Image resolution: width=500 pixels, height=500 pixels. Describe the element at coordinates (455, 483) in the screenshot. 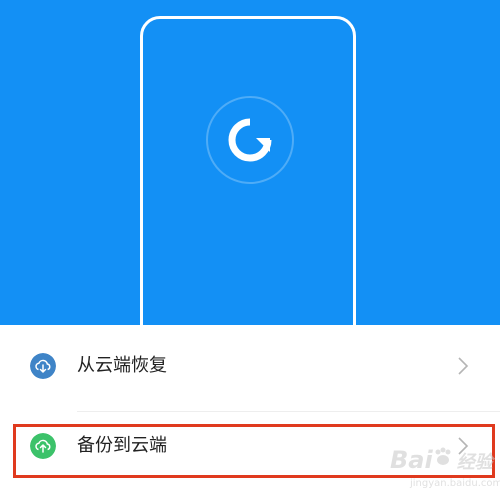

I see `watermark-url: jingyan.baidu.com` at that location.